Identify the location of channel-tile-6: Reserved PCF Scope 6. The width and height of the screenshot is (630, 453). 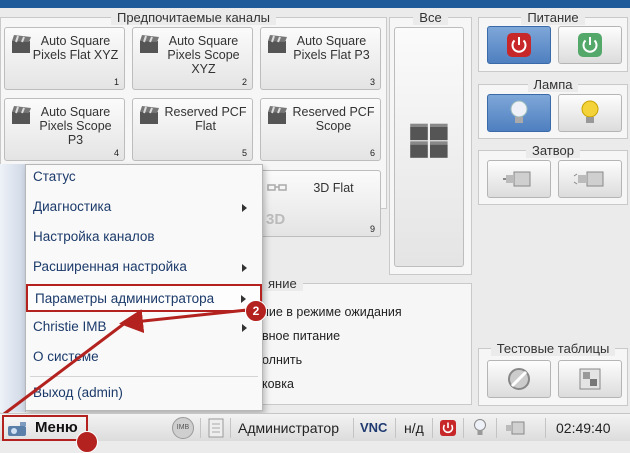
(320, 129).